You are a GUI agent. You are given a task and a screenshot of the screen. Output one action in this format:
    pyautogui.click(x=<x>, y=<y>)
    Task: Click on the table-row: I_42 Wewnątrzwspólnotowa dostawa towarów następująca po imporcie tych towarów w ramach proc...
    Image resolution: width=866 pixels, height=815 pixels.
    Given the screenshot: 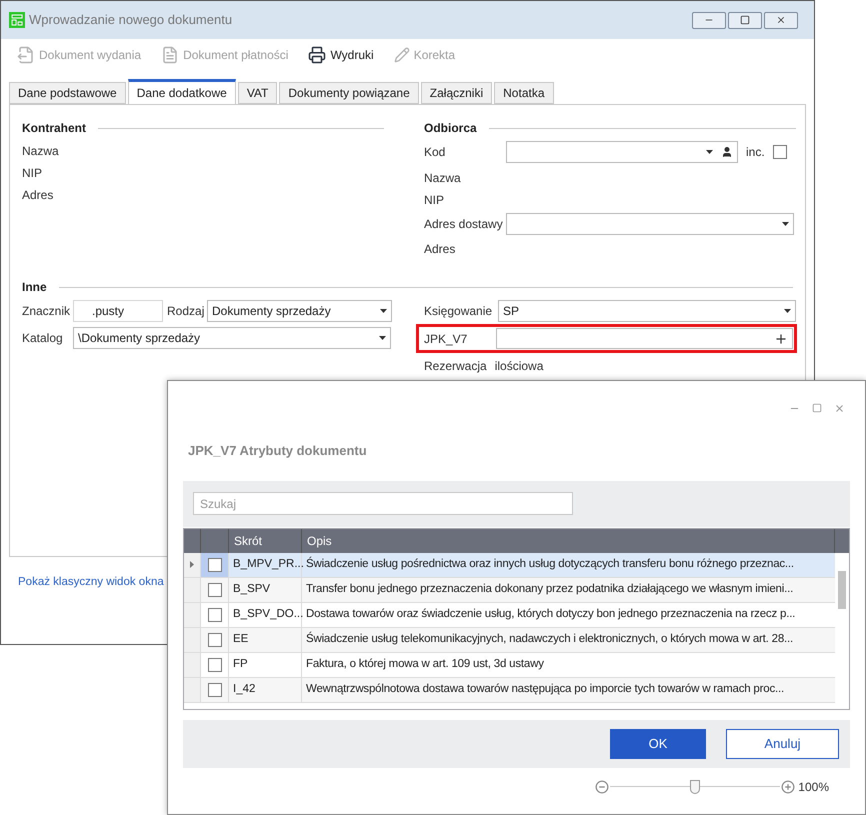 What is the action you would take?
    pyautogui.click(x=509, y=690)
    